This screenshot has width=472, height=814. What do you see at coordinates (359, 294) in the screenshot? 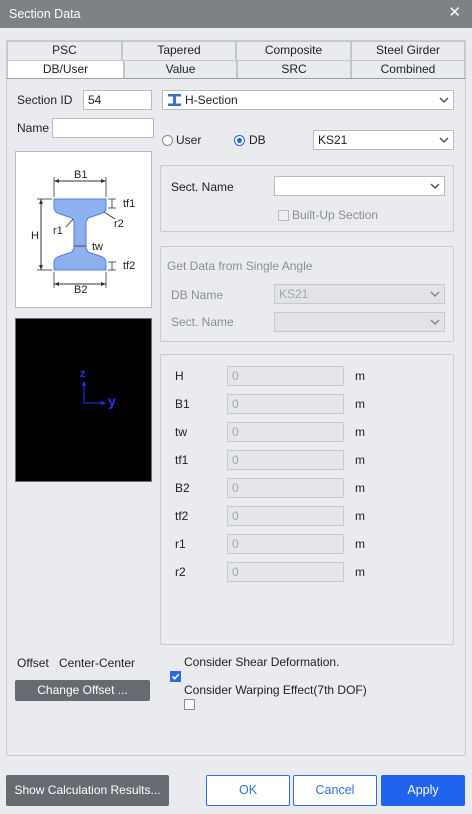
I see `db-name-select: KS21` at bounding box center [359, 294].